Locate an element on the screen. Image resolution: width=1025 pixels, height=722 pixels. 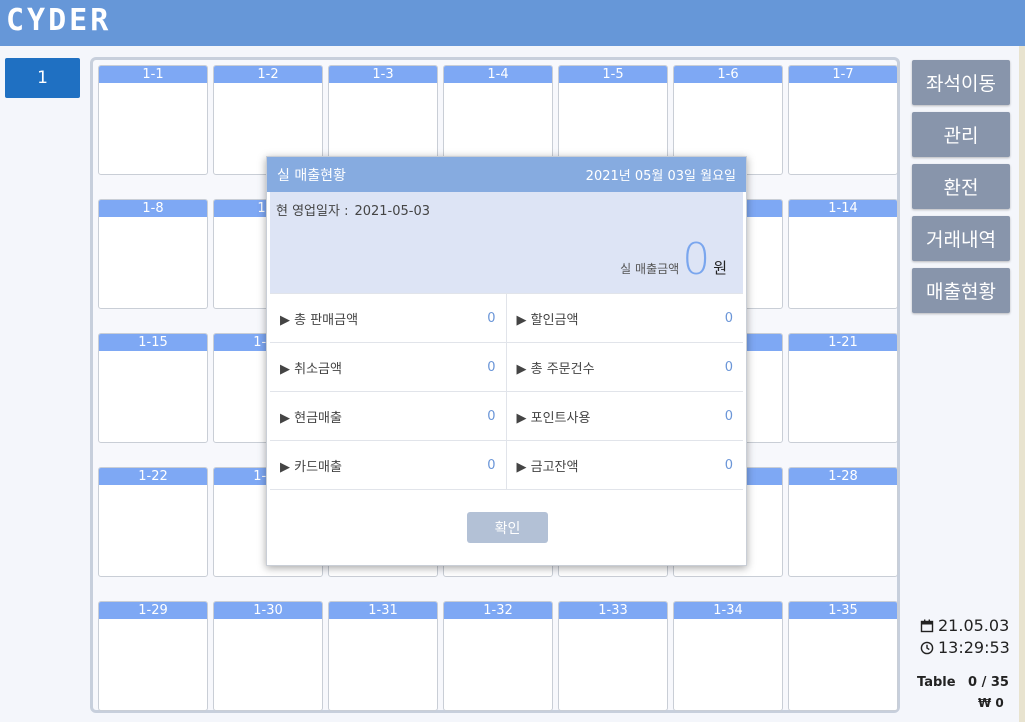
sales-summary: 현 영업일자 : 2021-05-03 실 매출금액 0 원 is located at coordinates (506, 242).